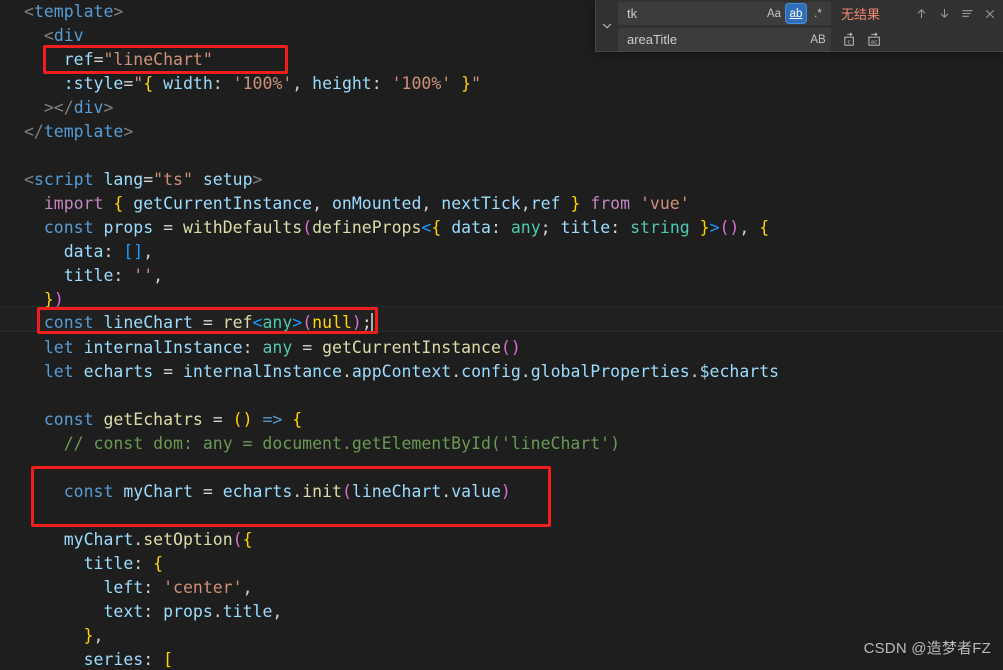 This screenshot has width=1003, height=670. I want to click on code-line: }), so click(501, 300).